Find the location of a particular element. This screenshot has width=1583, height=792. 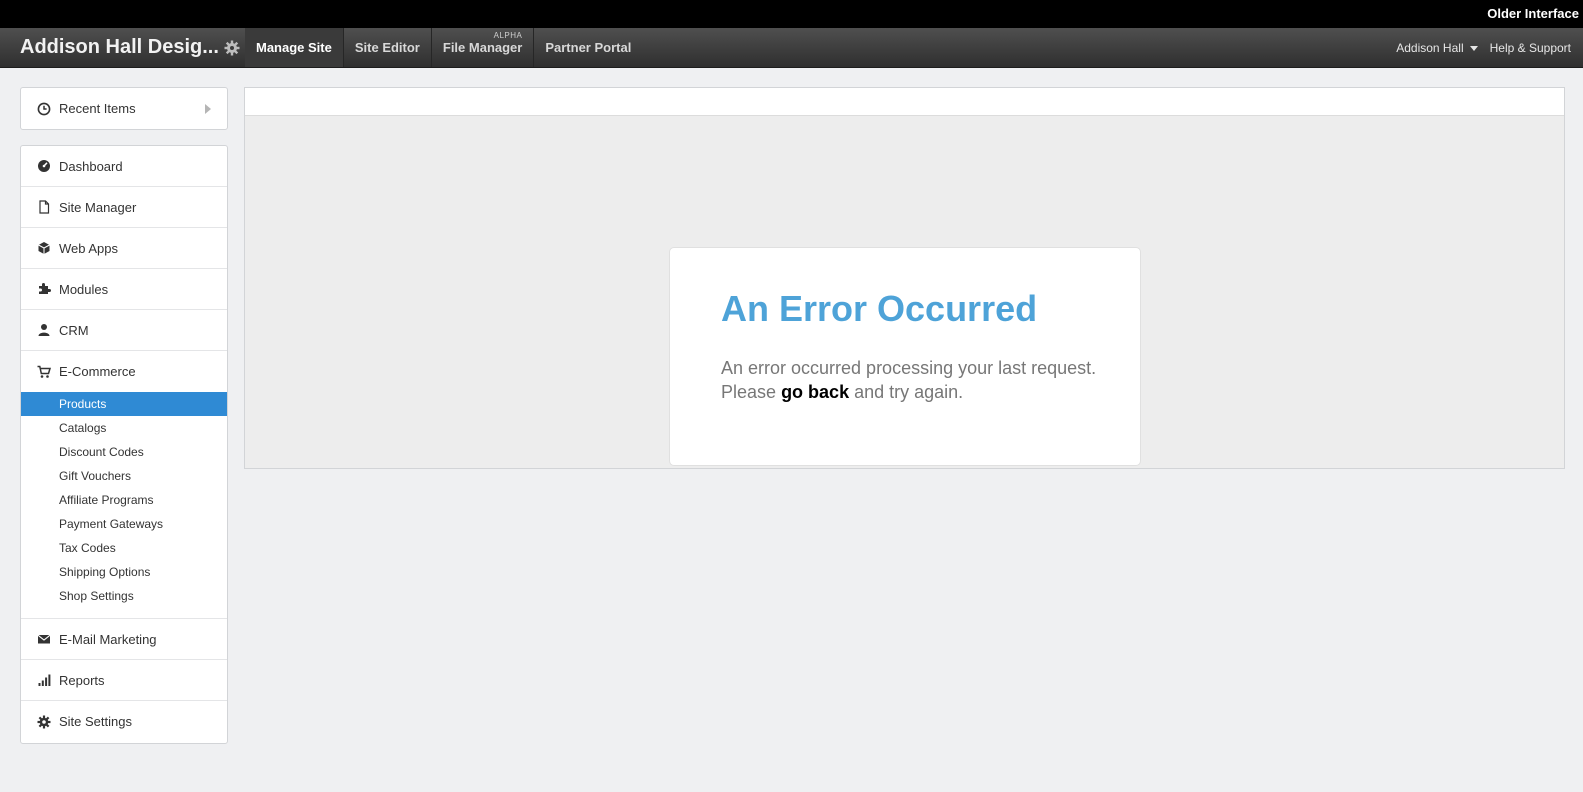

sidebar-item-modules: Modules is located at coordinates (124, 289).